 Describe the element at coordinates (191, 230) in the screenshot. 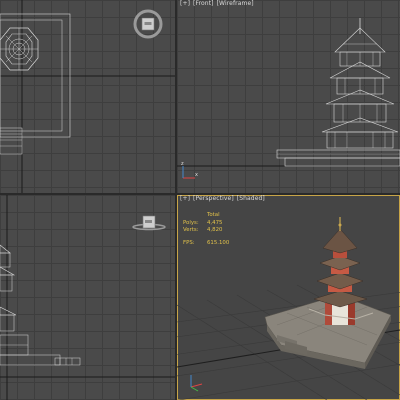

I see `stats-verts-label: Verts:` at that location.